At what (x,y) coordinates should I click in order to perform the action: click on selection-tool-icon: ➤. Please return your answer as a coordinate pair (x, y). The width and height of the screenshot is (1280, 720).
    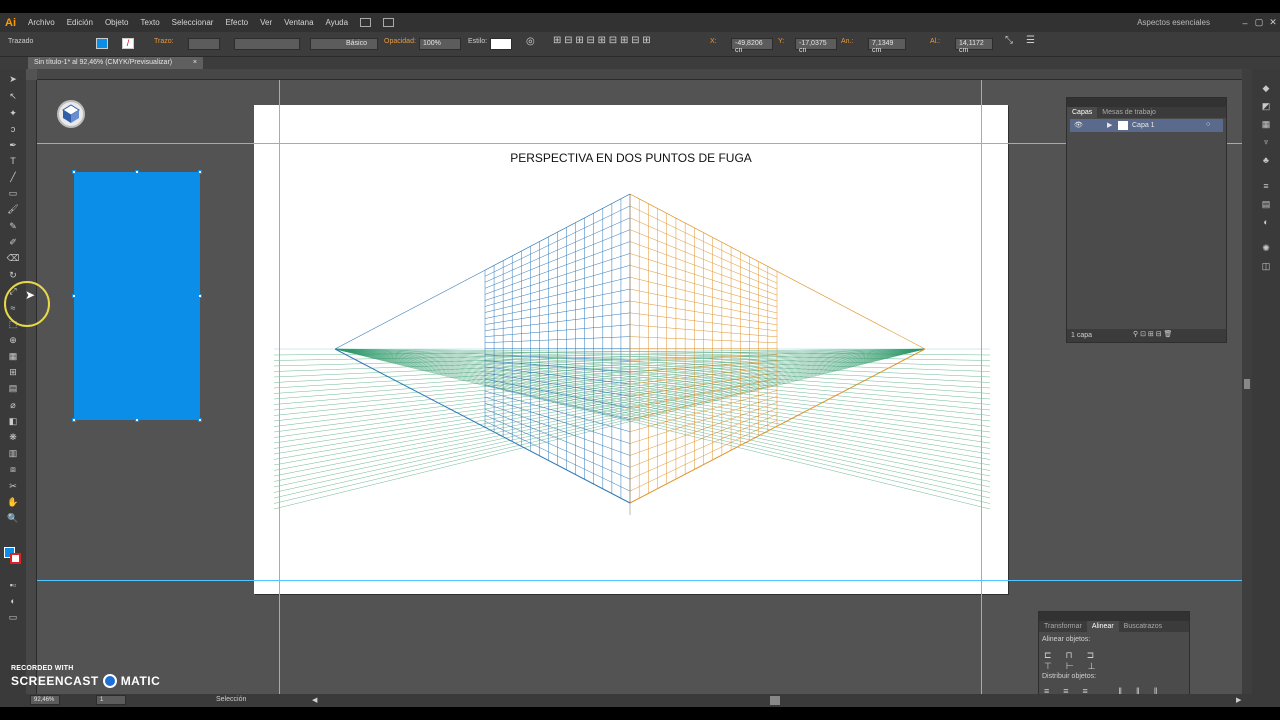
    Looking at the image, I should click on (13, 79).